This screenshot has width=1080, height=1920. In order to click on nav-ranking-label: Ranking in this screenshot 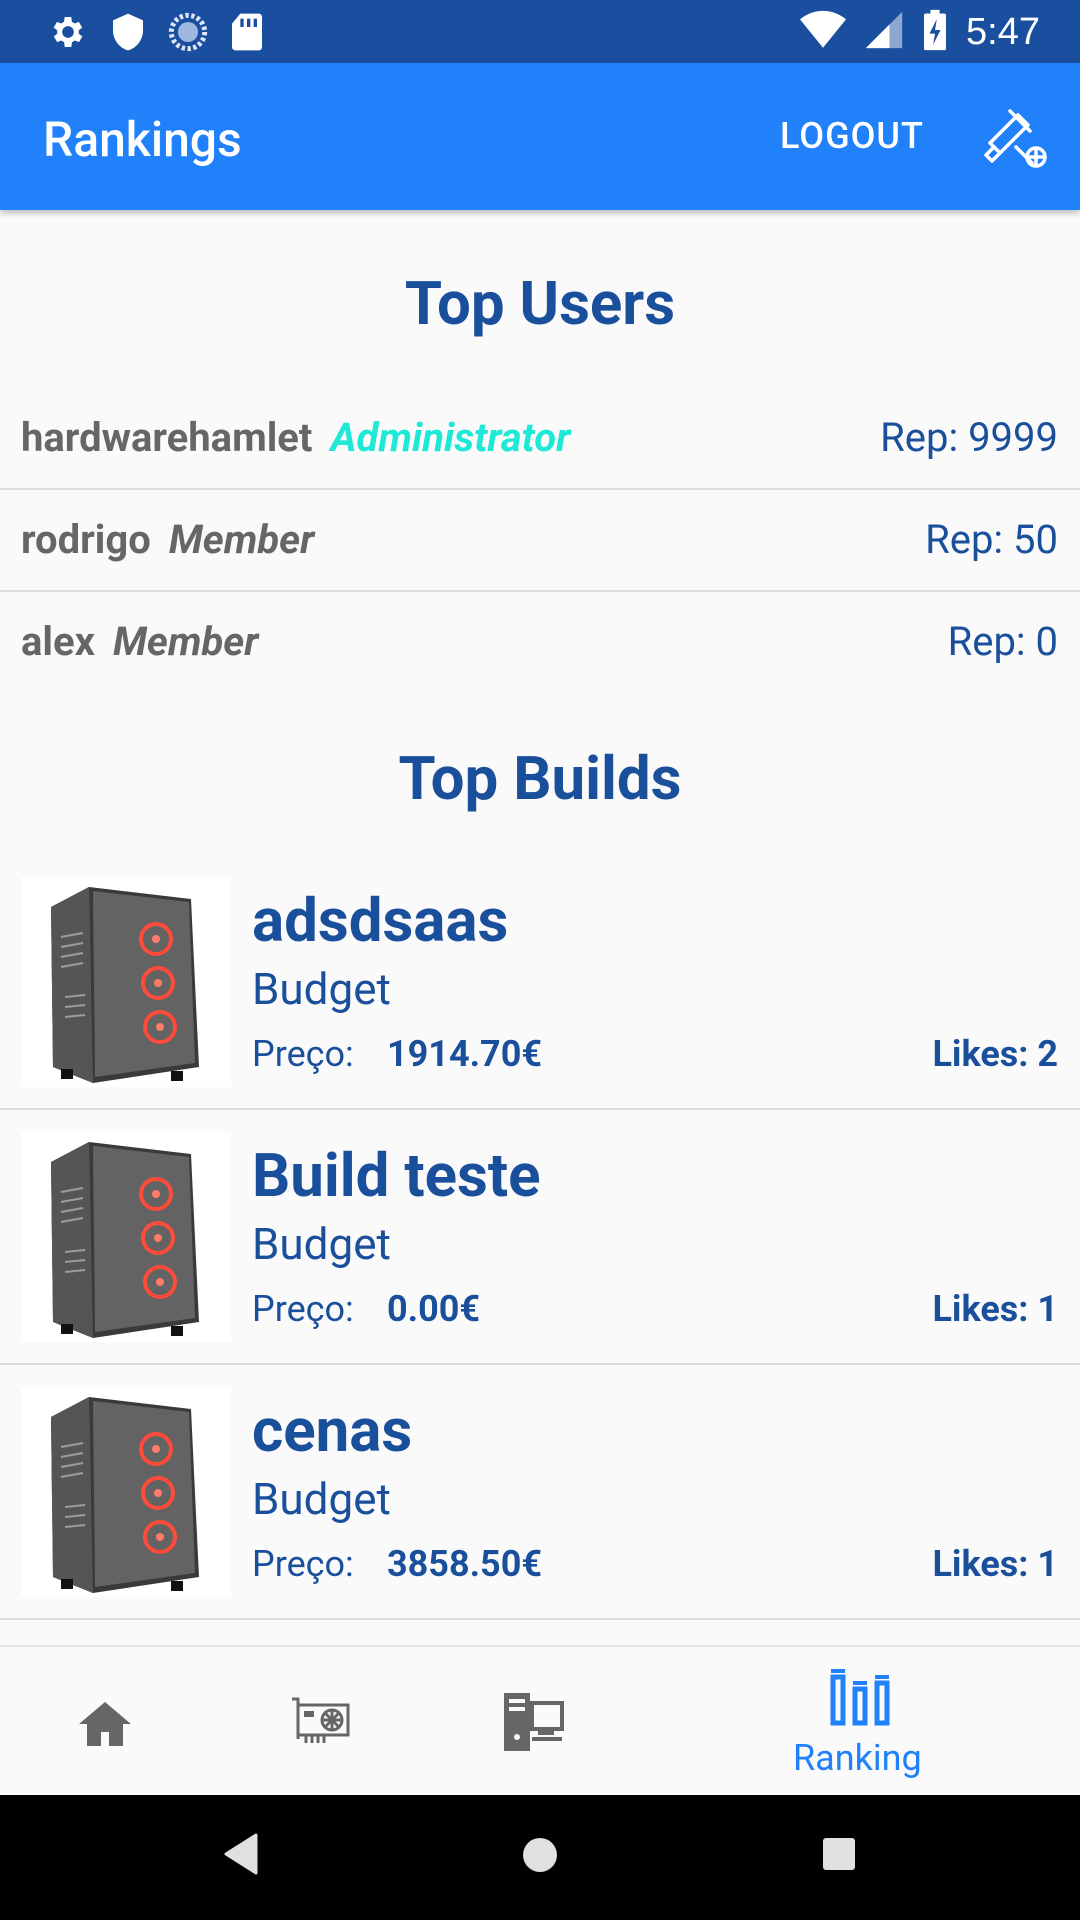, I will do `click(857, 1758)`.